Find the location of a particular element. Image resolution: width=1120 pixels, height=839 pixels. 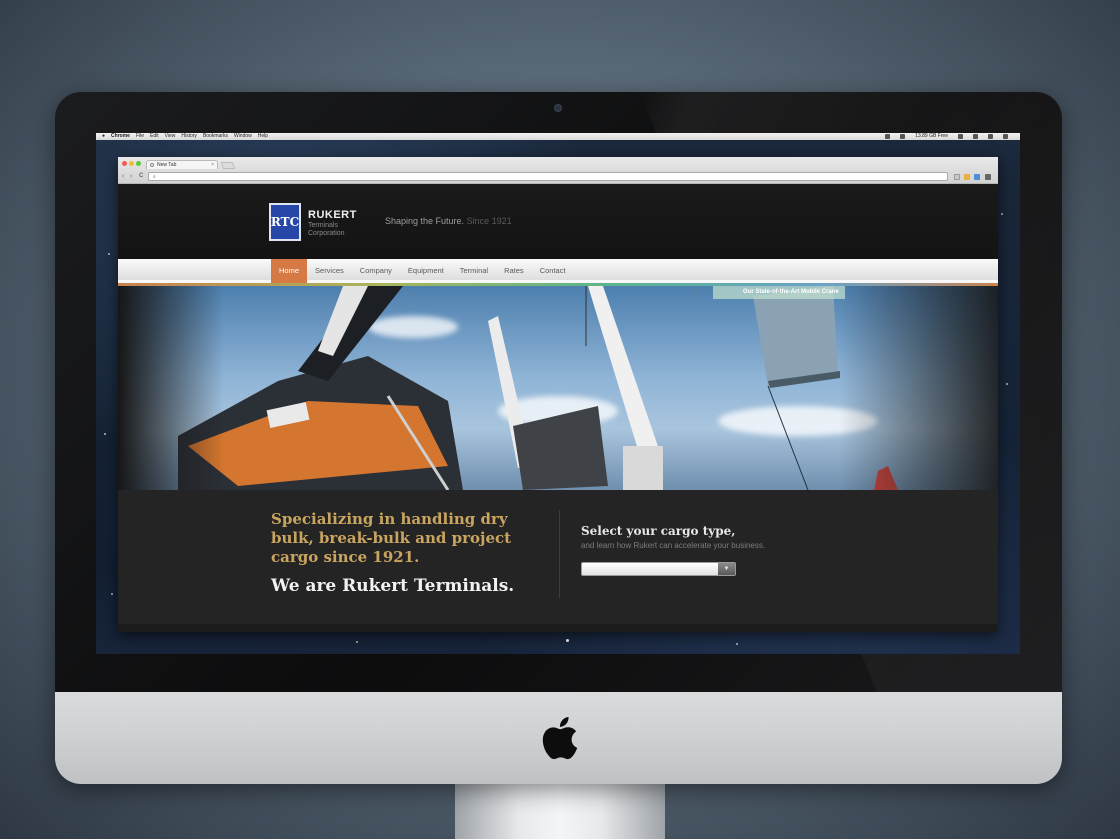

menu-bookmarks: Bookmarks is located at coordinates (215, 136).